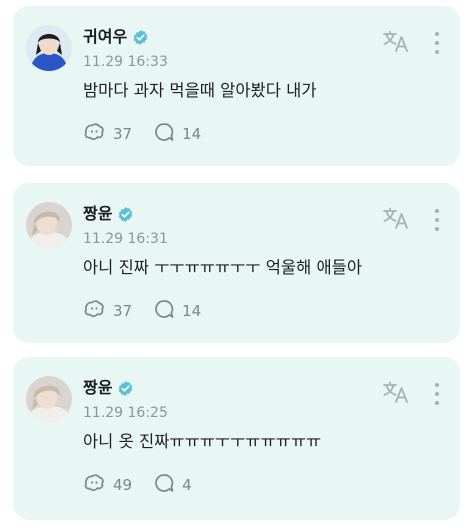 This screenshot has width=474, height=530. Describe the element at coordinates (202, 441) in the screenshot. I see `post-text: 아니 옷 진짜ㅠㅠㅠㅜㅜㅠㅠㅠㅠㅠ` at that location.